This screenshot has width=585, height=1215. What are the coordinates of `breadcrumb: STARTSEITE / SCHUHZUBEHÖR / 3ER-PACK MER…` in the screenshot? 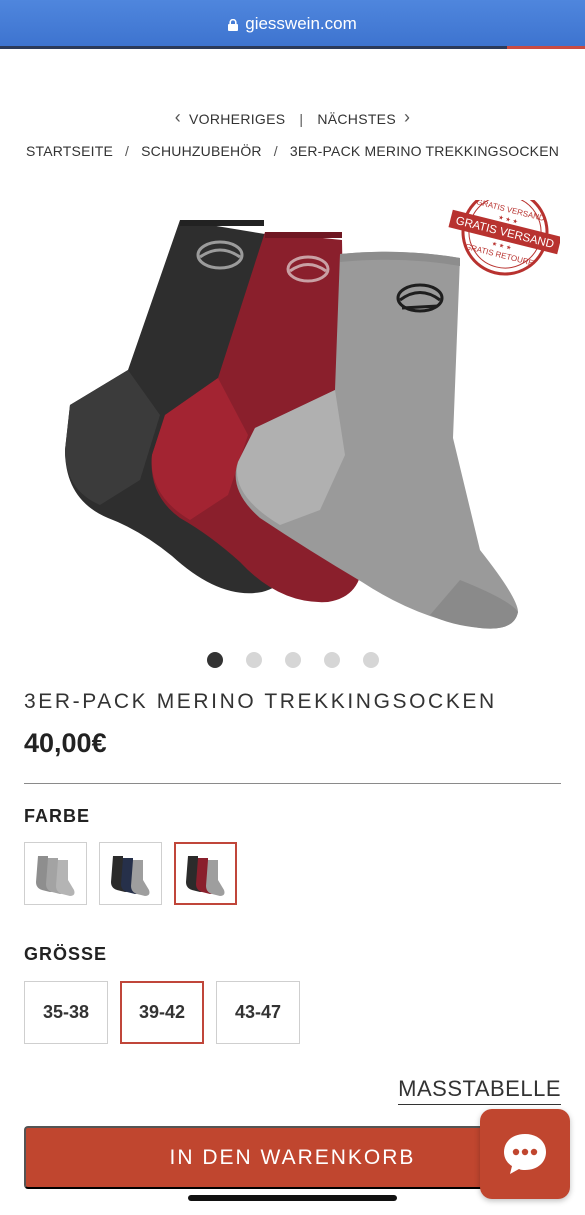 It's located at (292, 151).